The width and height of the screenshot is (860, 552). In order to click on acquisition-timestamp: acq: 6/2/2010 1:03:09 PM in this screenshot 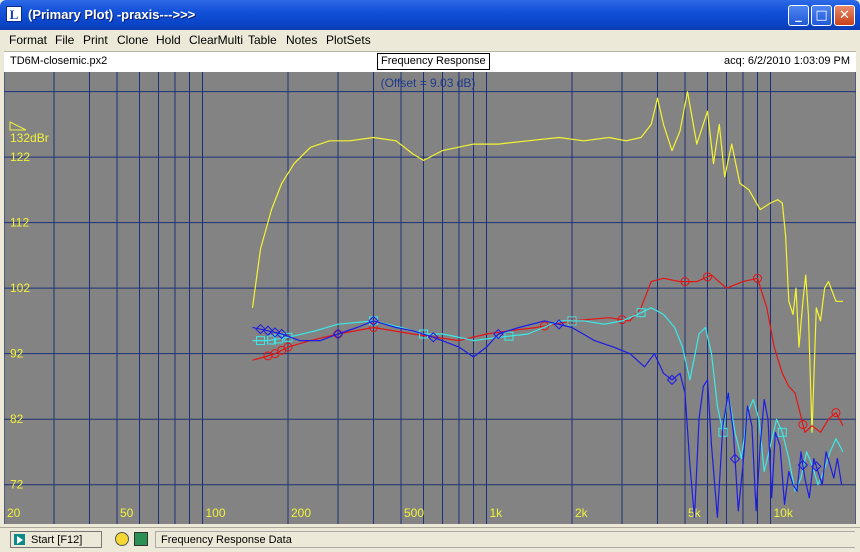, I will do `click(787, 61)`.